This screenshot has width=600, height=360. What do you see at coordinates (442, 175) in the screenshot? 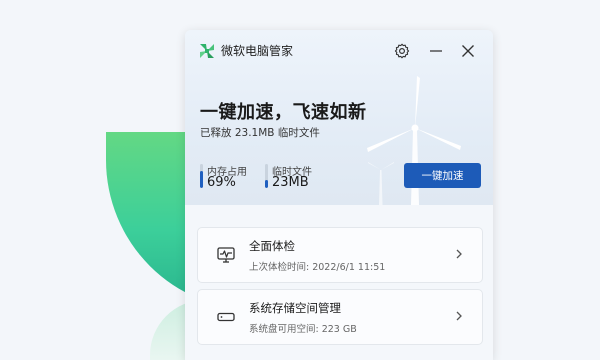
I see `accelerate-button: 一键加速` at bounding box center [442, 175].